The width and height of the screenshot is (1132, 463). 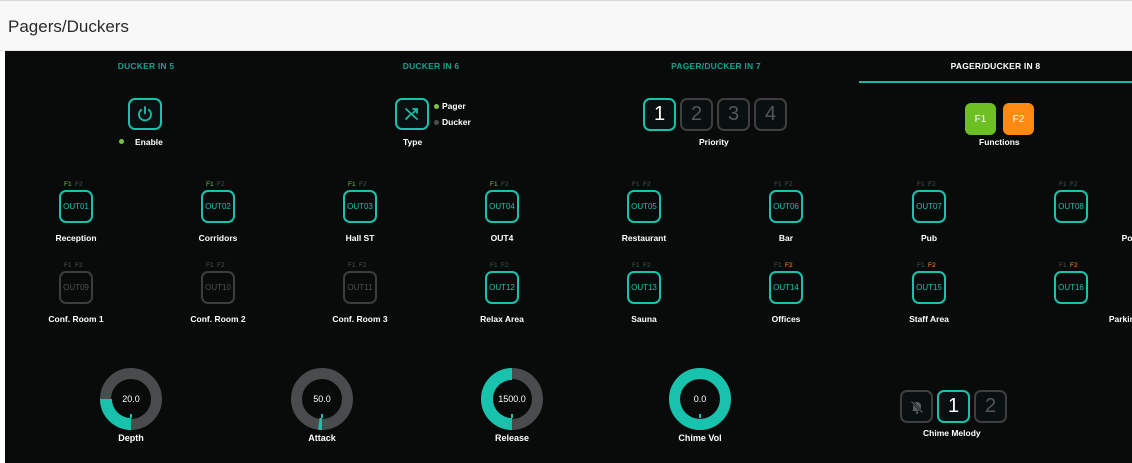 I want to click on type-option-pager: Pager, so click(x=454, y=106).